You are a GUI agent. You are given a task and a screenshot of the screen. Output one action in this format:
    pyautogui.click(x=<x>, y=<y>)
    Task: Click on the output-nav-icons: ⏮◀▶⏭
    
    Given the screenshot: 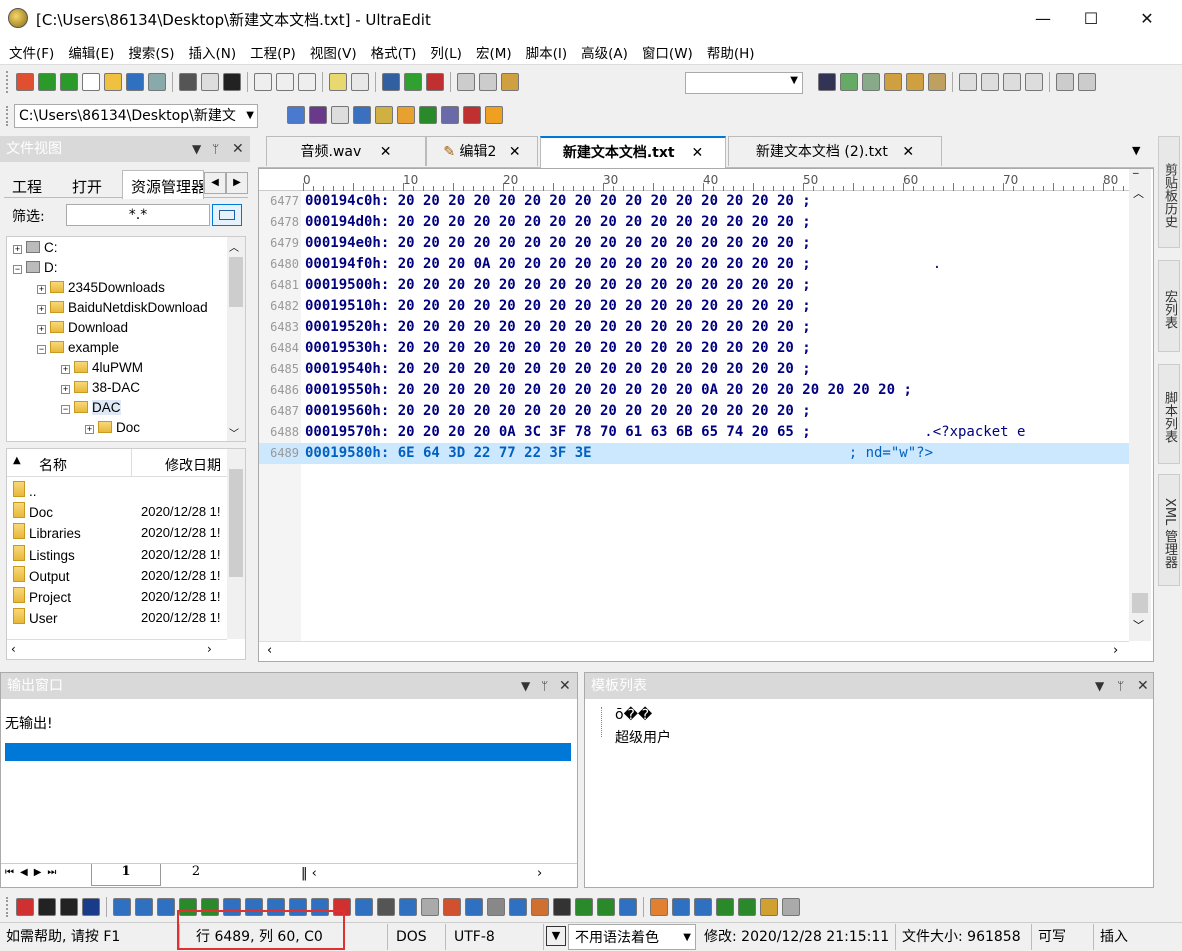 What is the action you would take?
    pyautogui.click(x=33, y=872)
    